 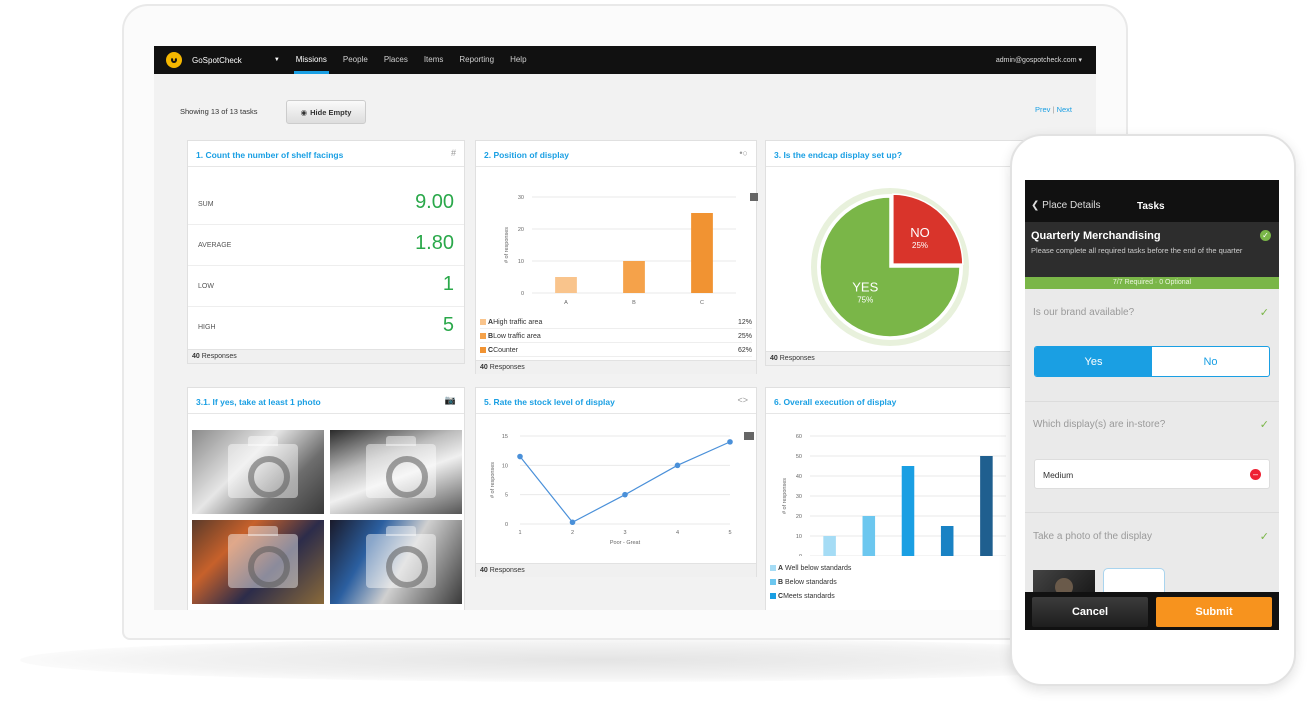 I want to click on hide-empty-button: ◉ Hide Empty, so click(x=326, y=112).